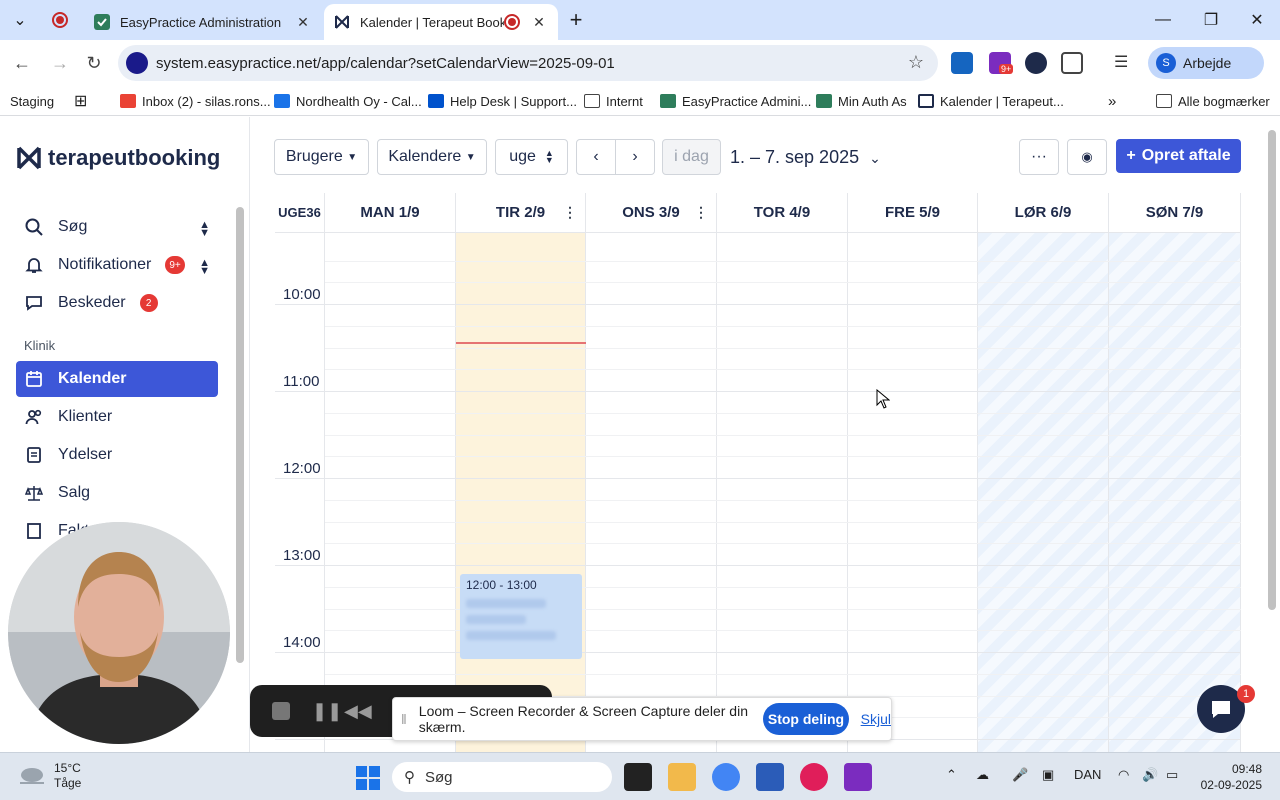  What do you see at coordinates (1150, 775) in the screenshot?
I see `volume-icon: 🔊` at bounding box center [1150, 775].